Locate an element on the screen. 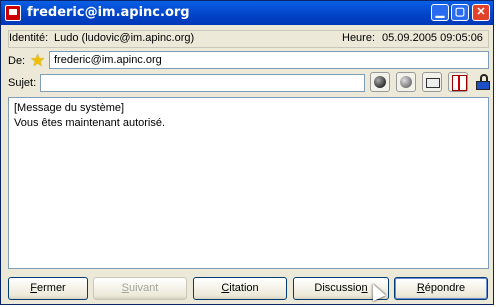 The height and width of the screenshot is (307, 496). reply-button: Répondre is located at coordinates (441, 288).